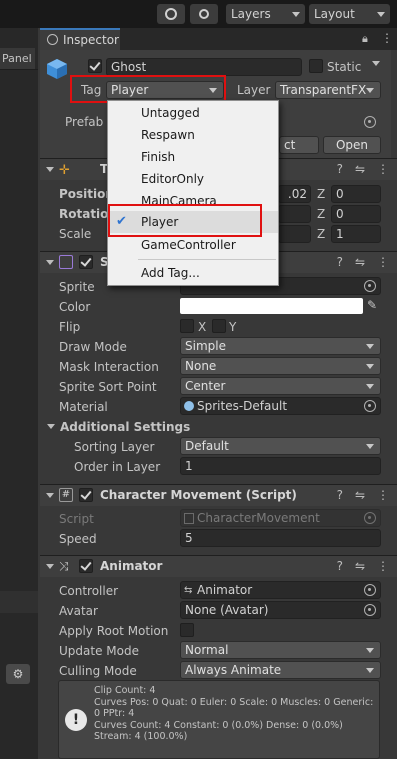 Image resolution: width=397 pixels, height=759 pixels. Describe the element at coordinates (328, 90) in the screenshot. I see `layer-dropdown: TransparentFX` at that location.